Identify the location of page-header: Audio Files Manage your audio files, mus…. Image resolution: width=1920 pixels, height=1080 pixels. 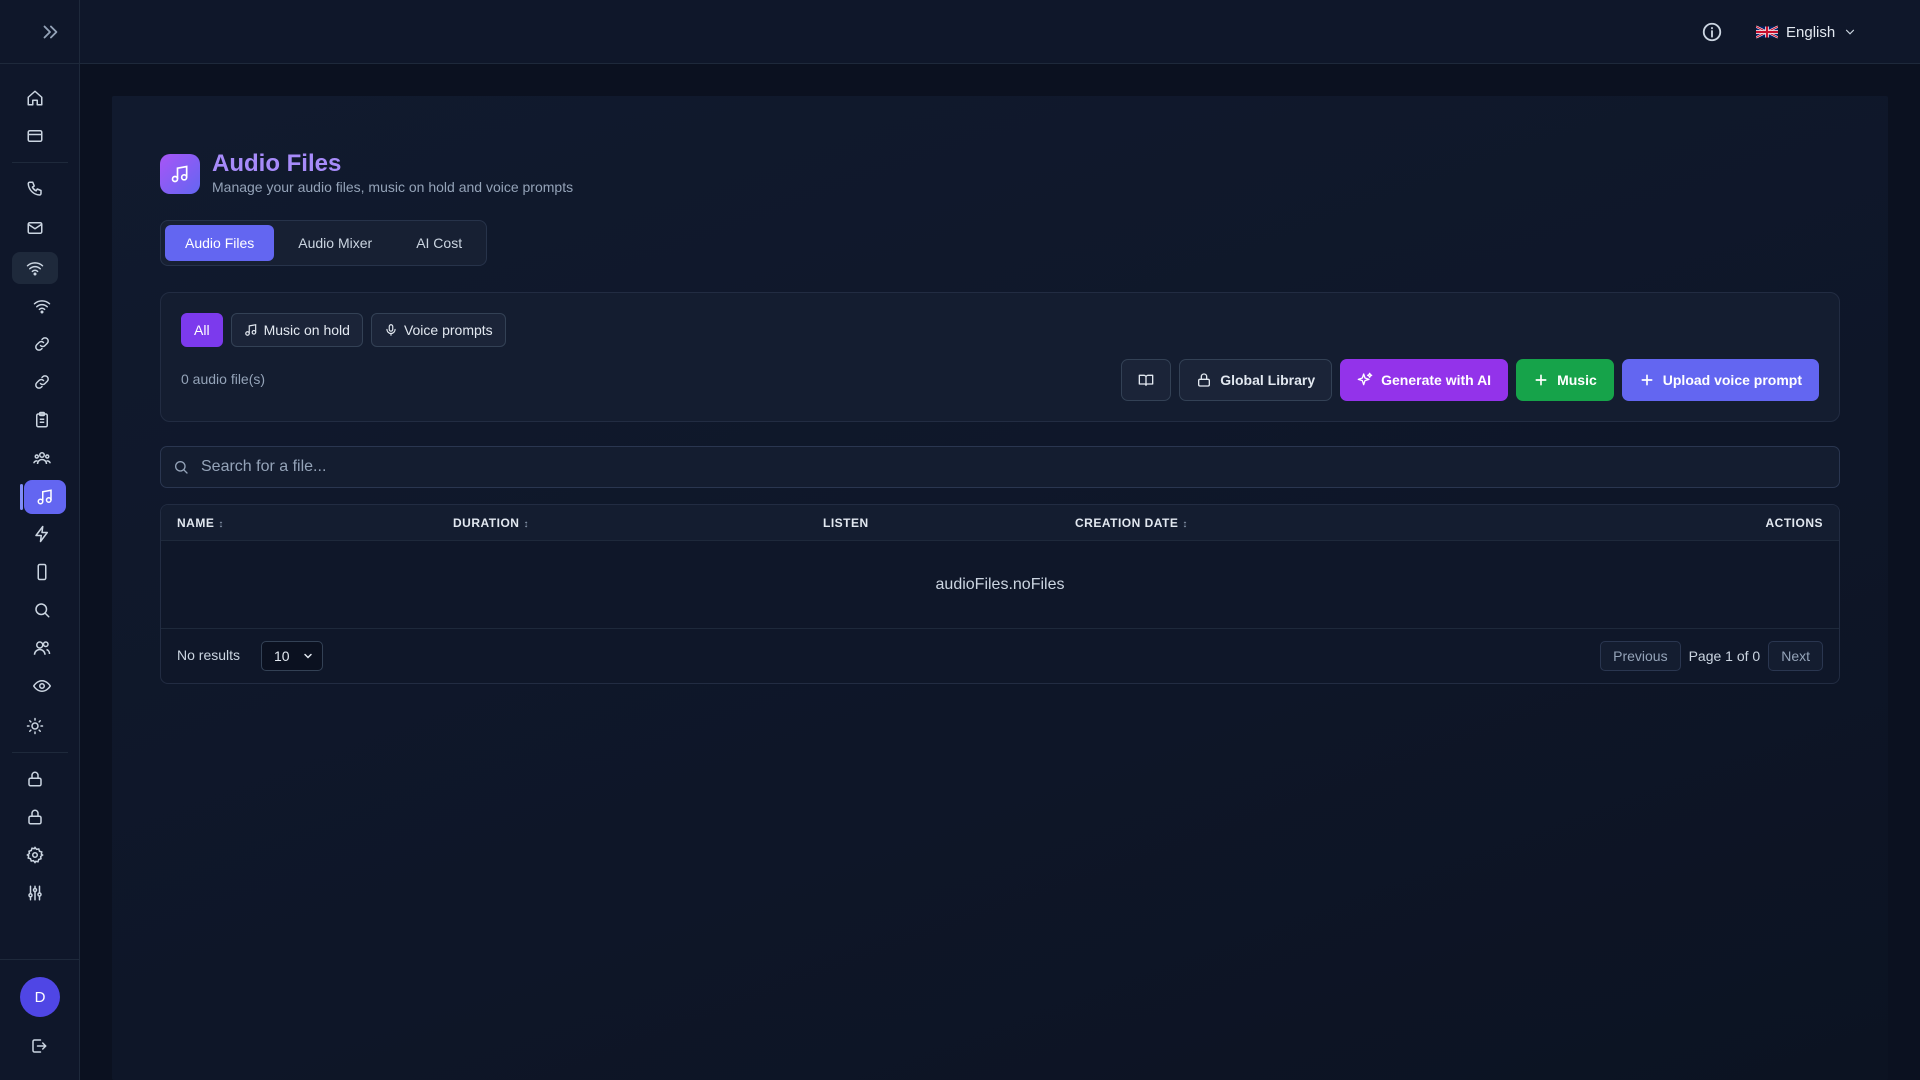
(1000, 176).